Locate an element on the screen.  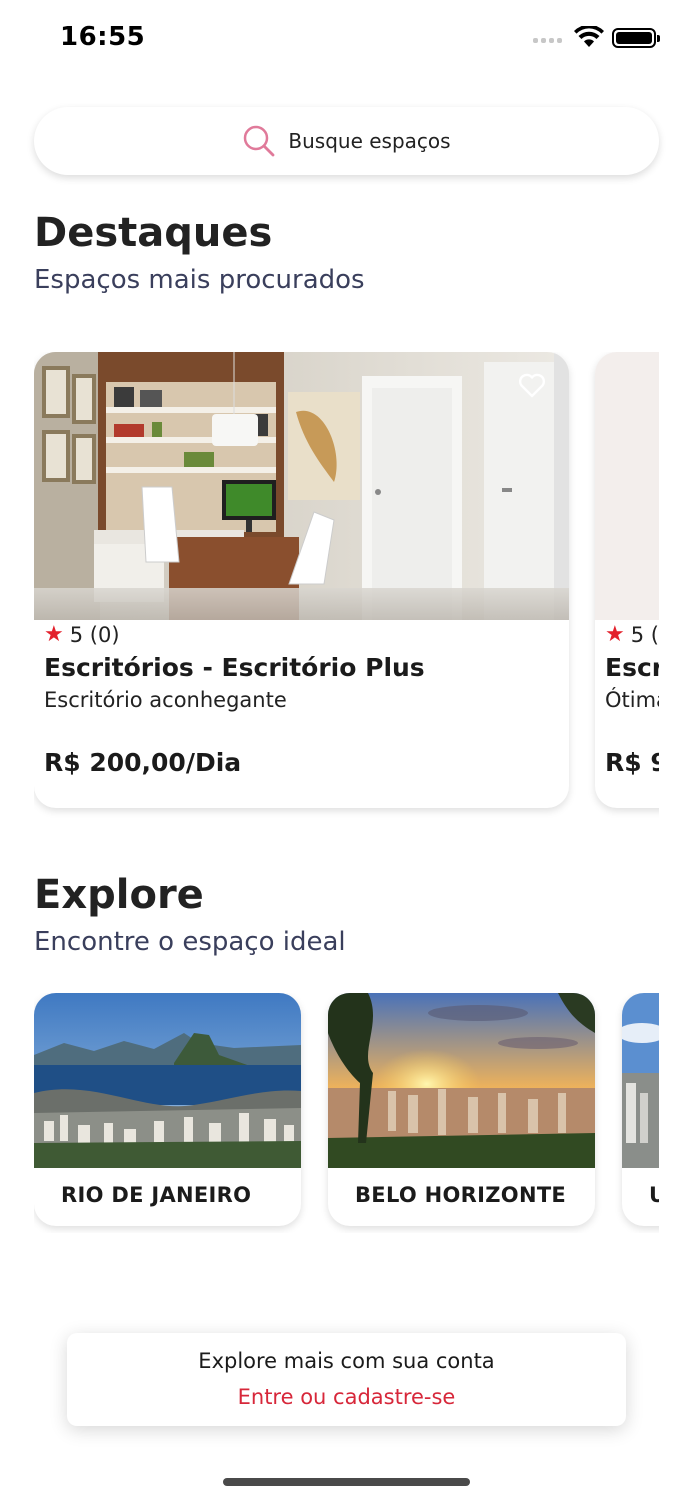
login-banner-text: Explore mais com sua conta is located at coordinates (346, 1361).